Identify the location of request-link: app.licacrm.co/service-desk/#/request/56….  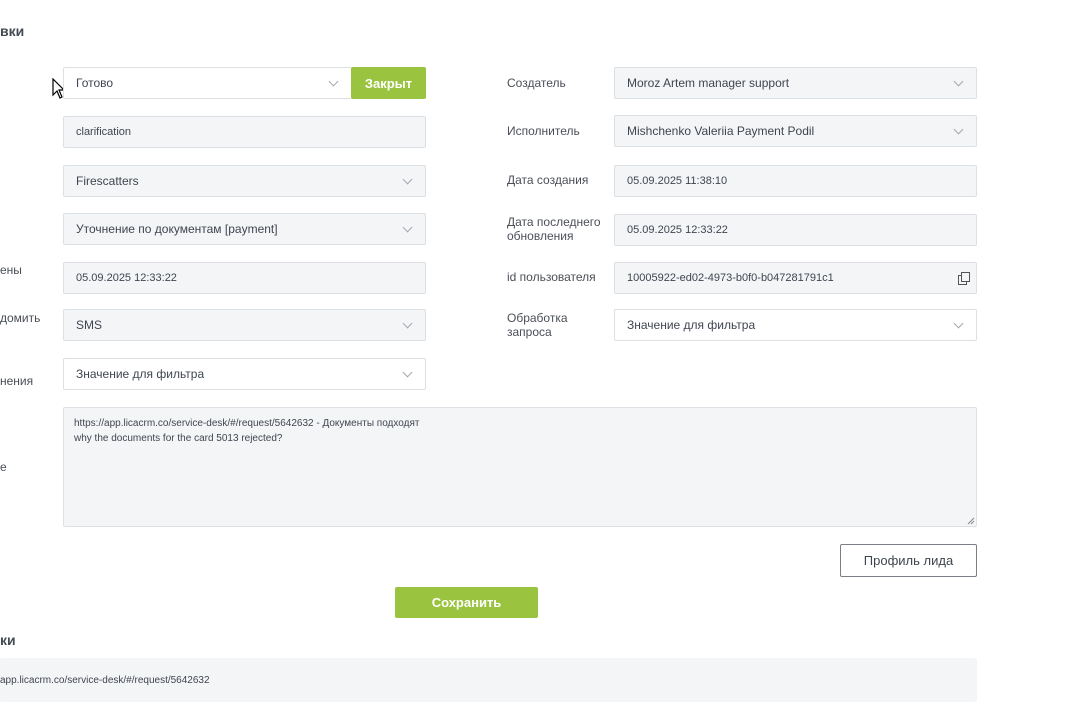
(105, 680).